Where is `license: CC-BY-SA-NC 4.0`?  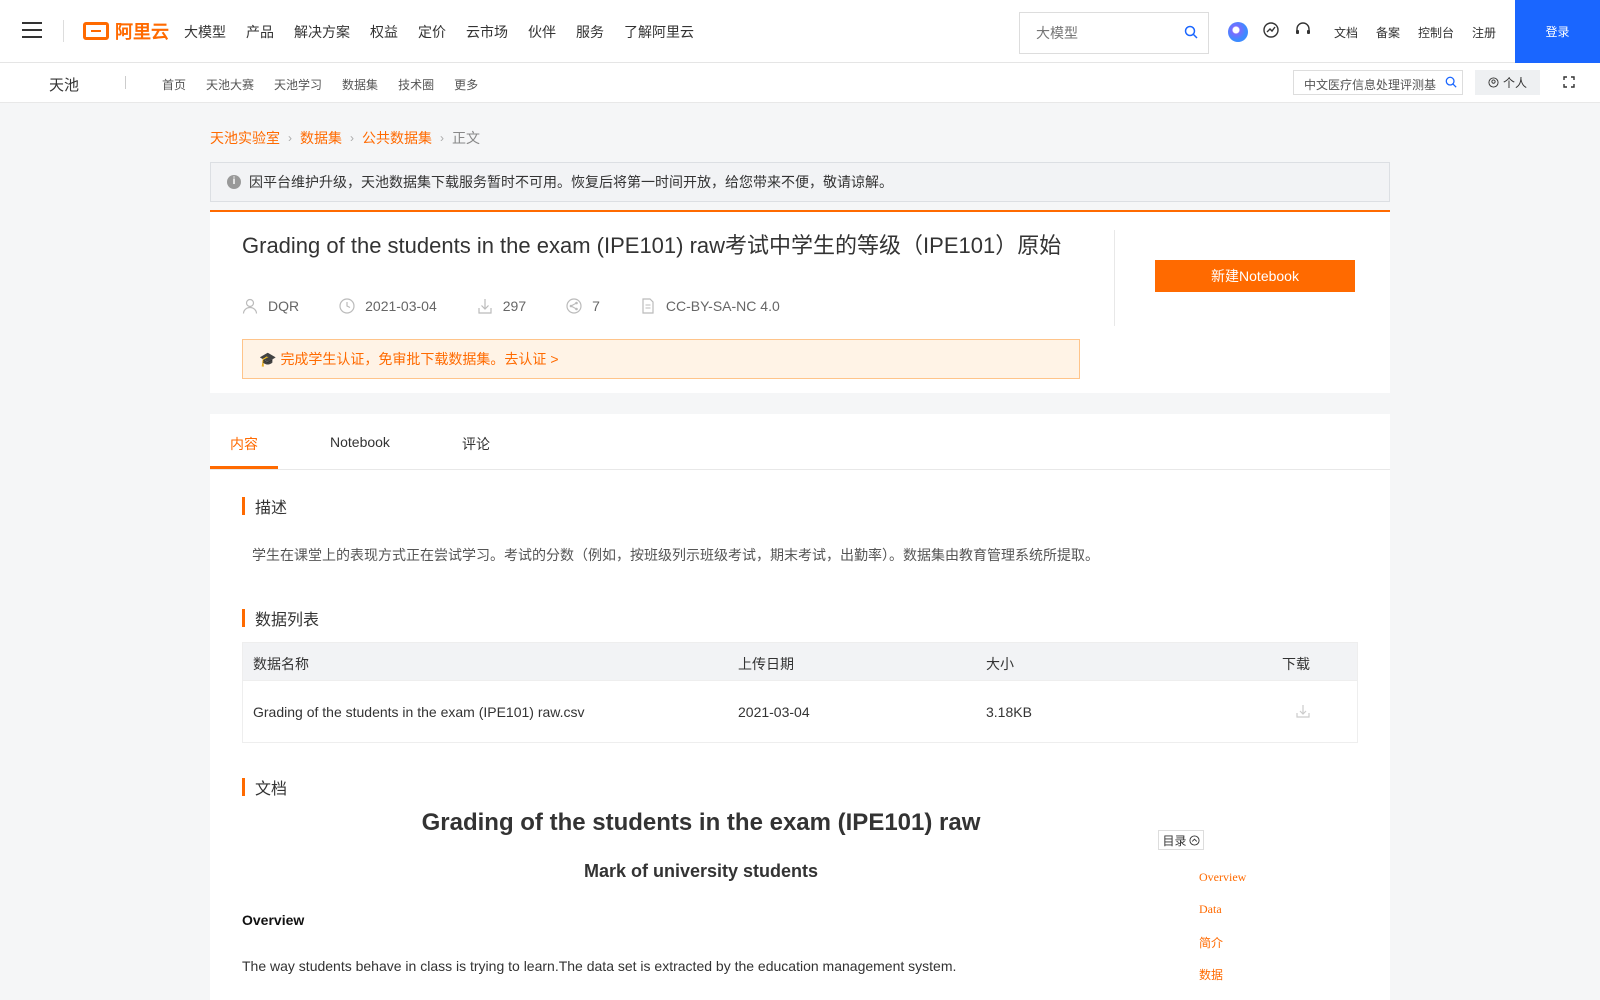 license: CC-BY-SA-NC 4.0 is located at coordinates (722, 306).